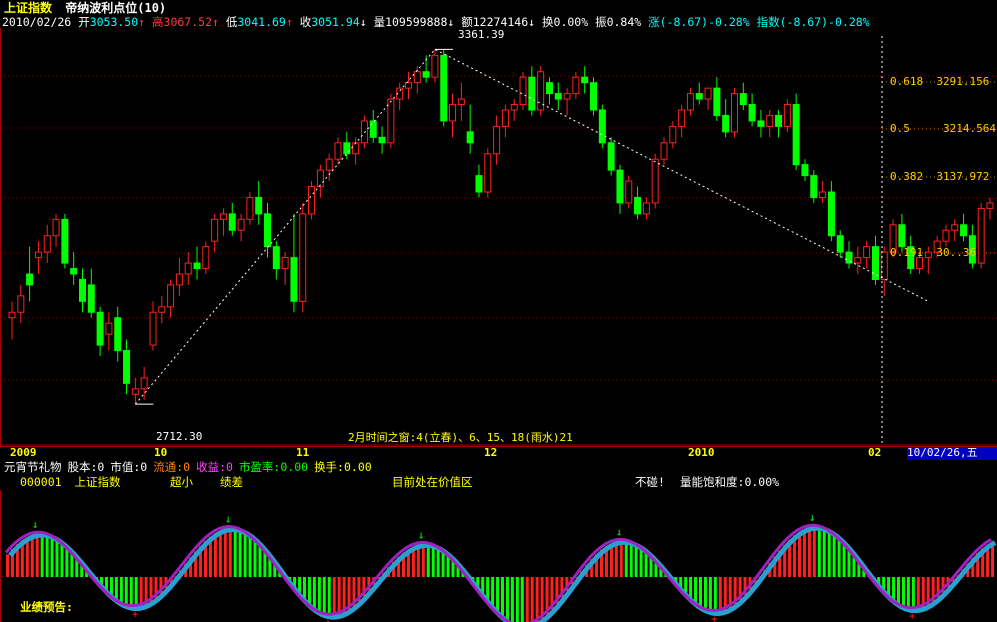  What do you see at coordinates (114, 22) in the screenshot?
I see `open-value: 3053.50` at bounding box center [114, 22].